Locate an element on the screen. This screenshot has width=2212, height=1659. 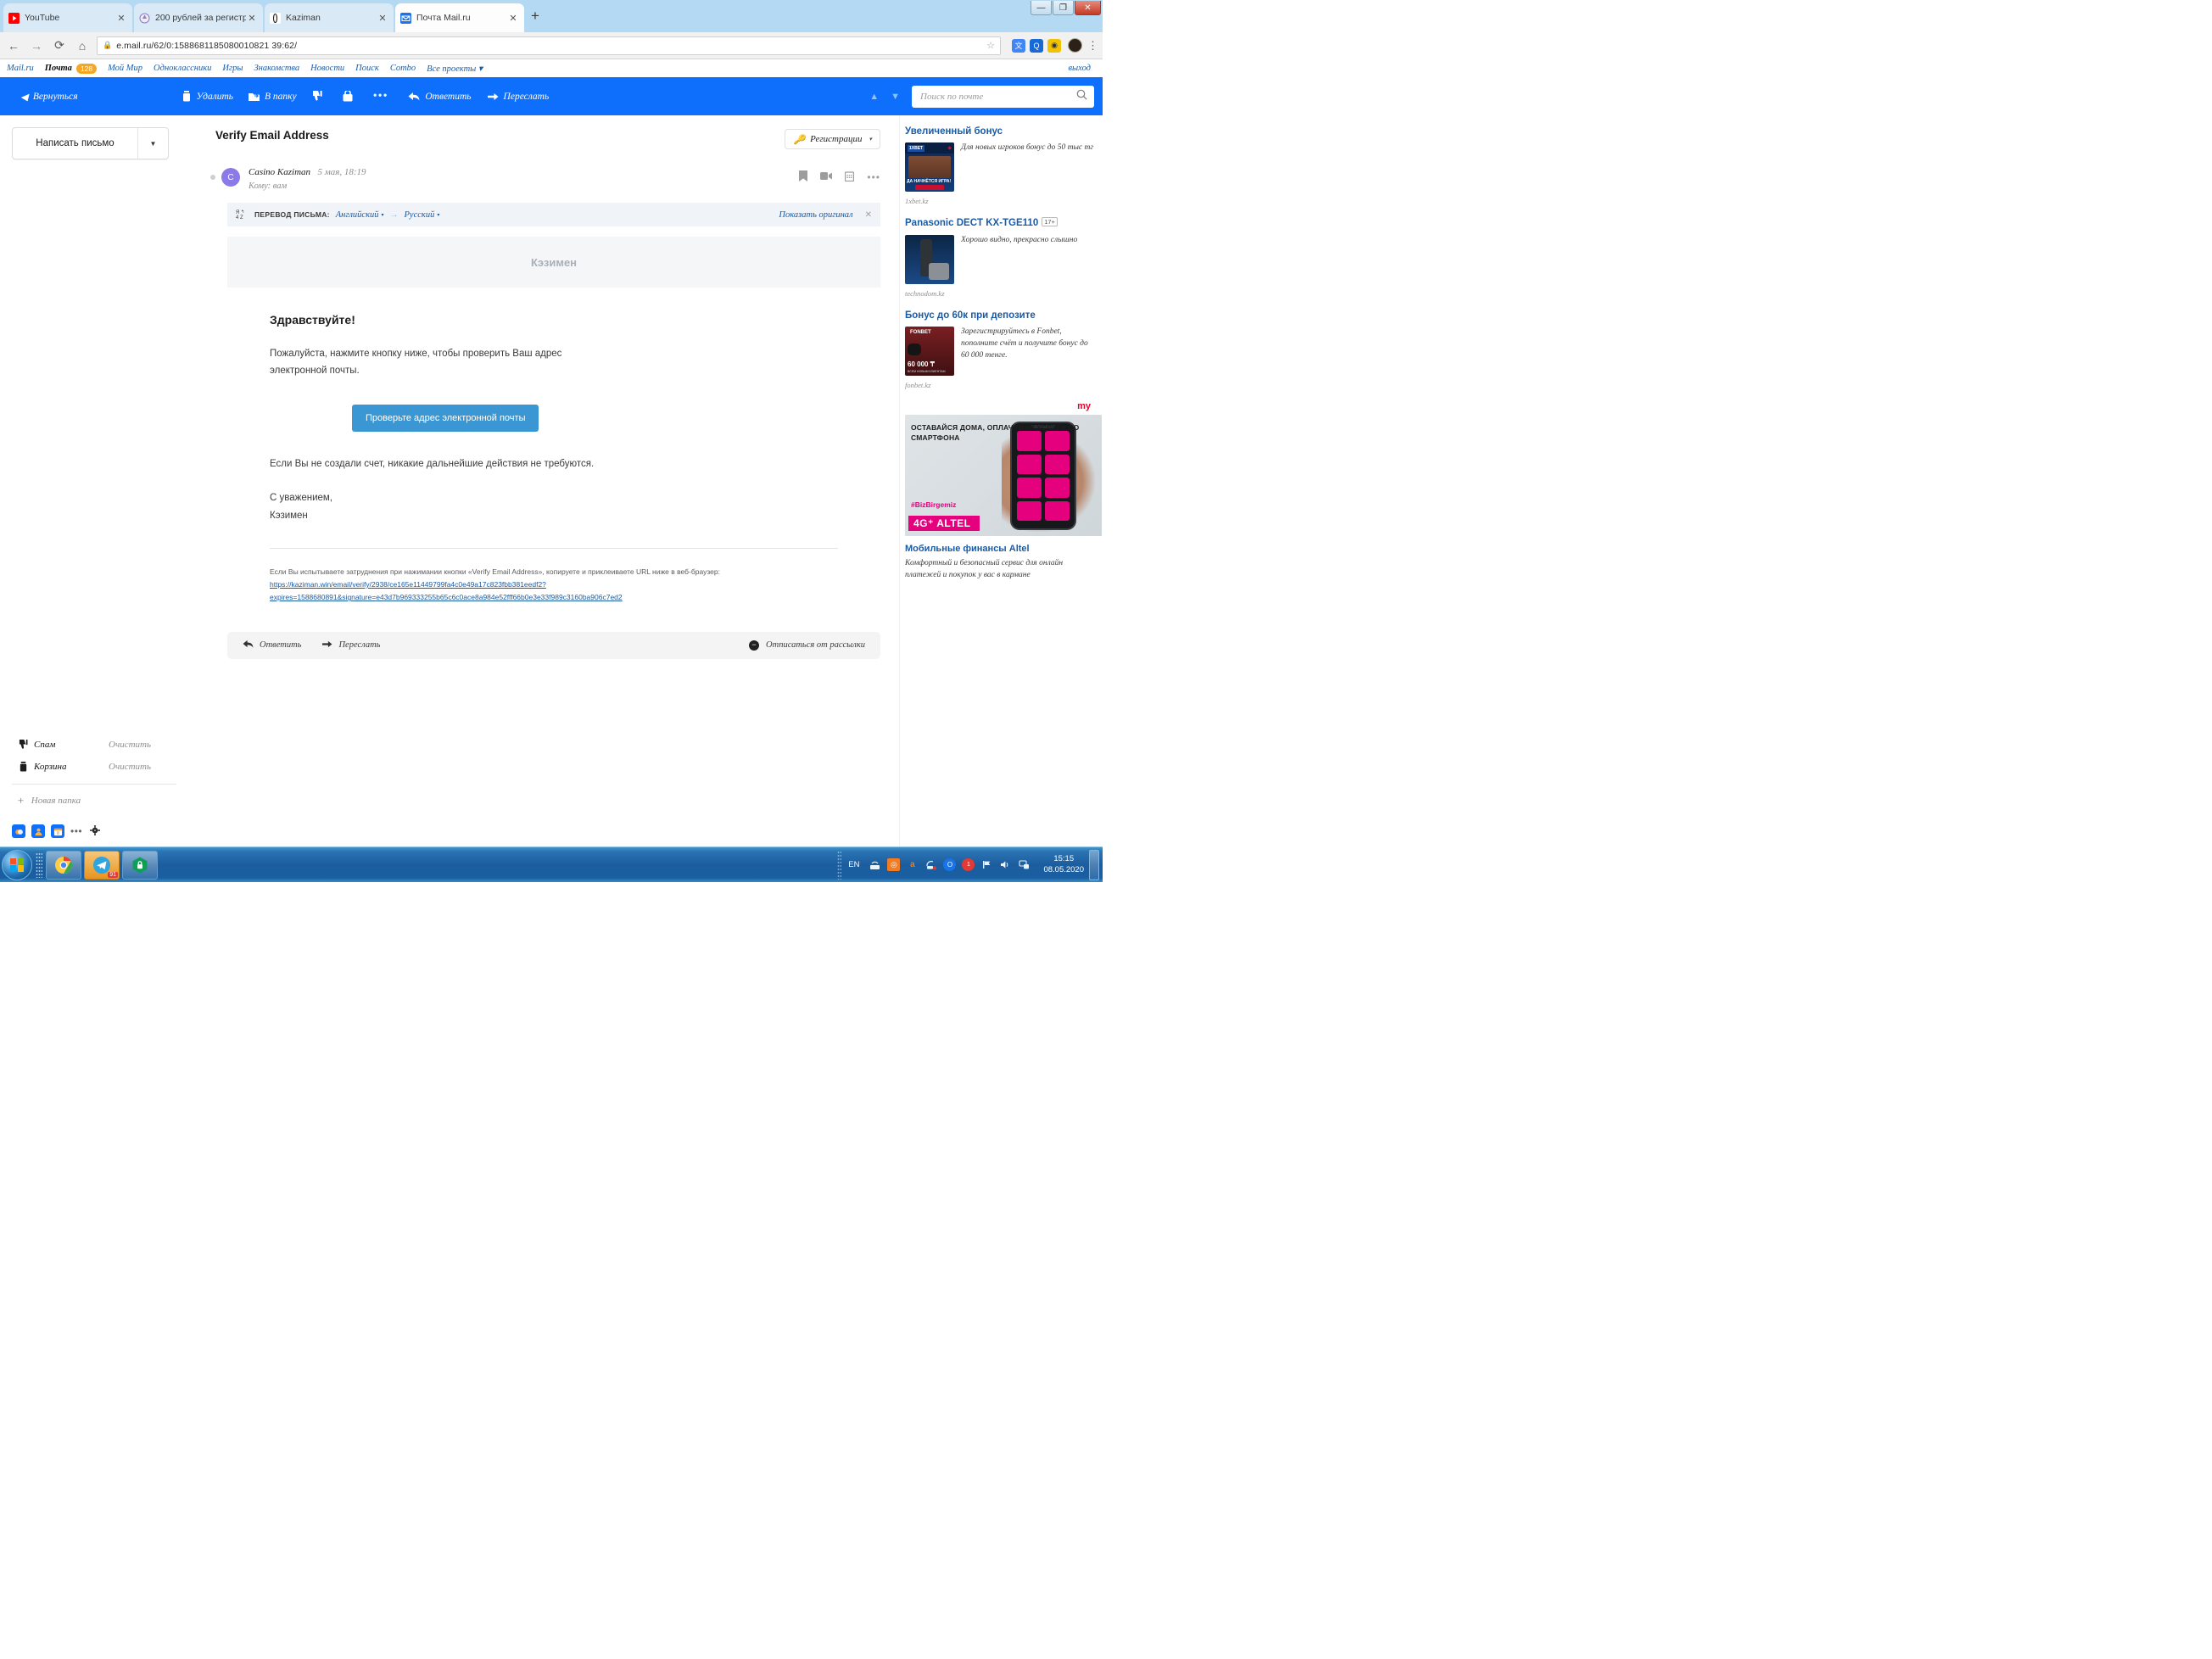
show-original-link: Показать оригинал is located at coordinates (816, 215).